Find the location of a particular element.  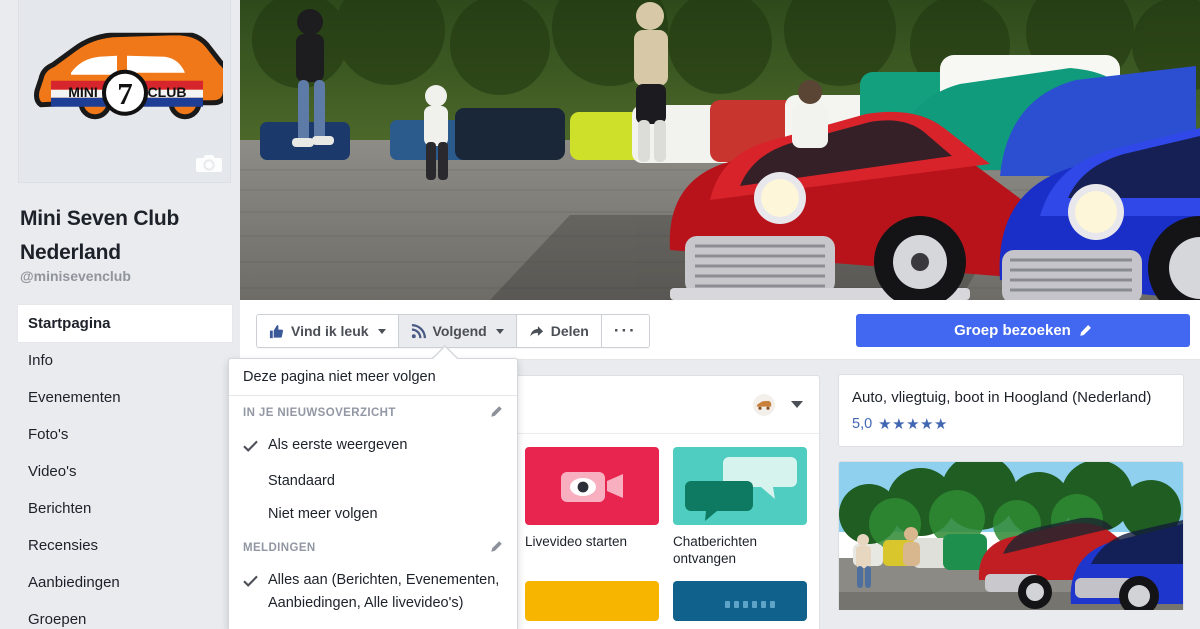

tile-livevideo: Livevideo starten is located at coordinates (592, 507).